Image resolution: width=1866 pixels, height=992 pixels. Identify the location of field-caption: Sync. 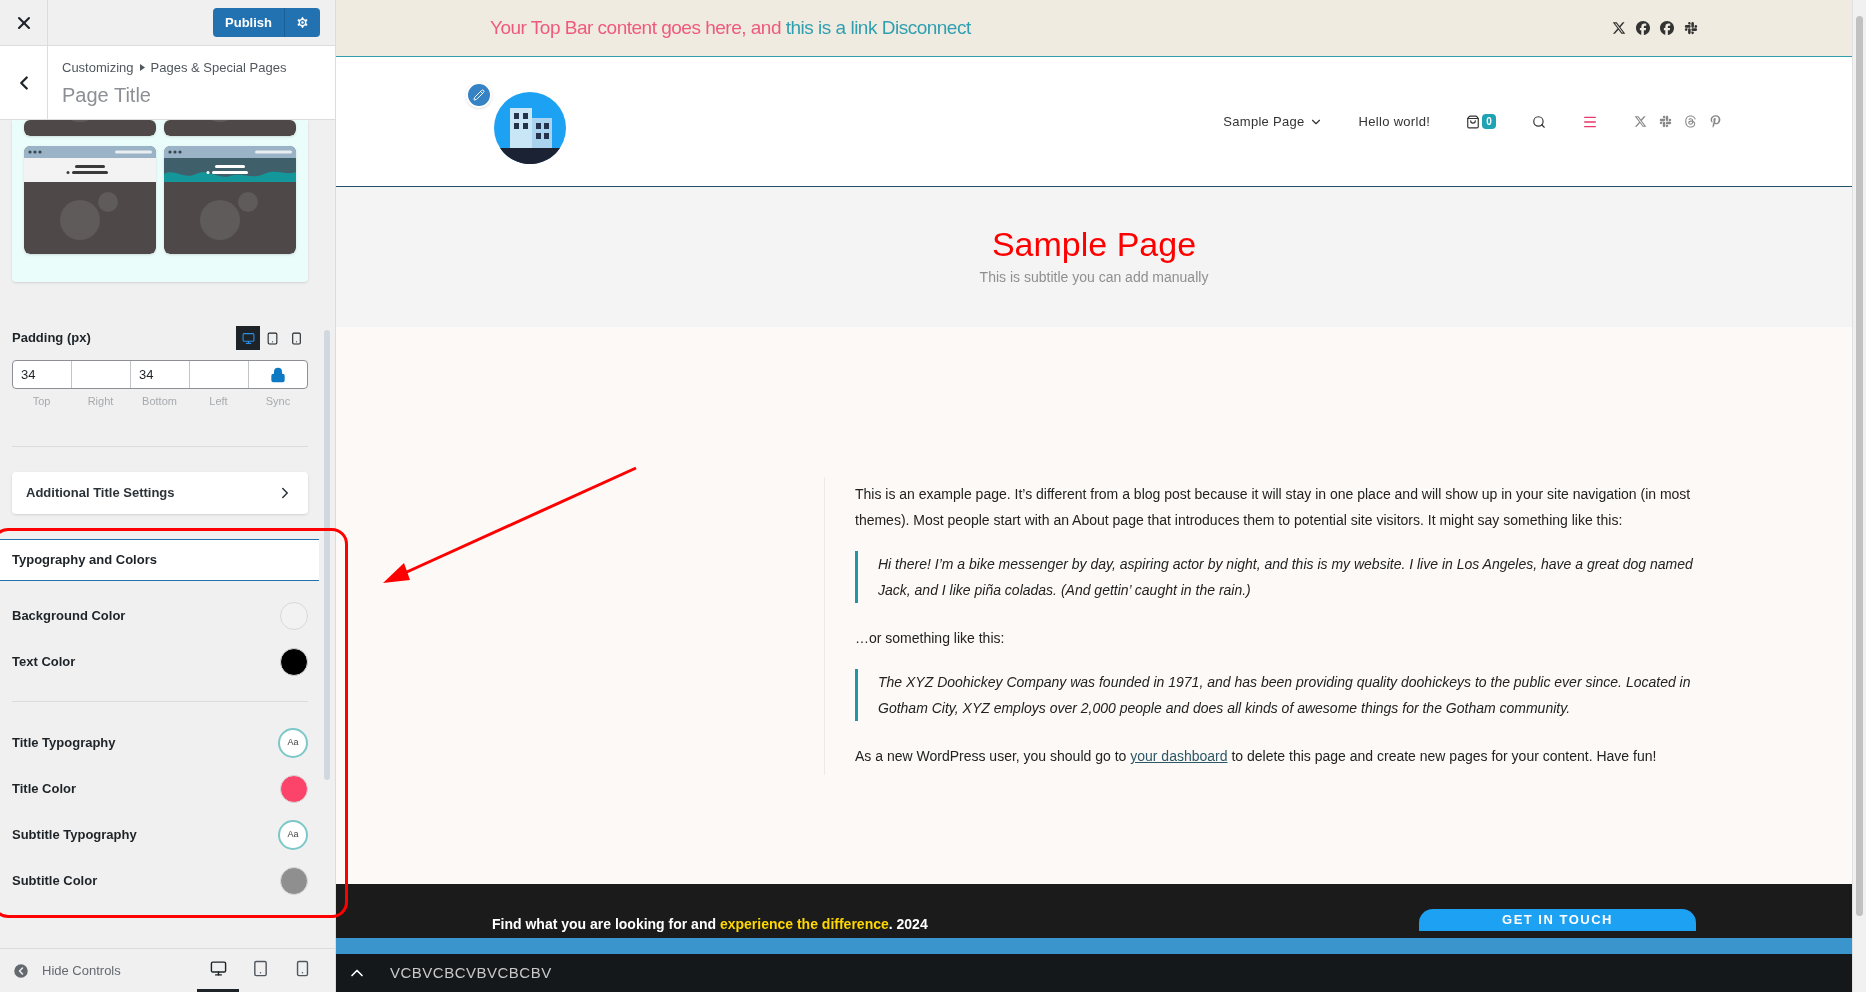
(278, 401).